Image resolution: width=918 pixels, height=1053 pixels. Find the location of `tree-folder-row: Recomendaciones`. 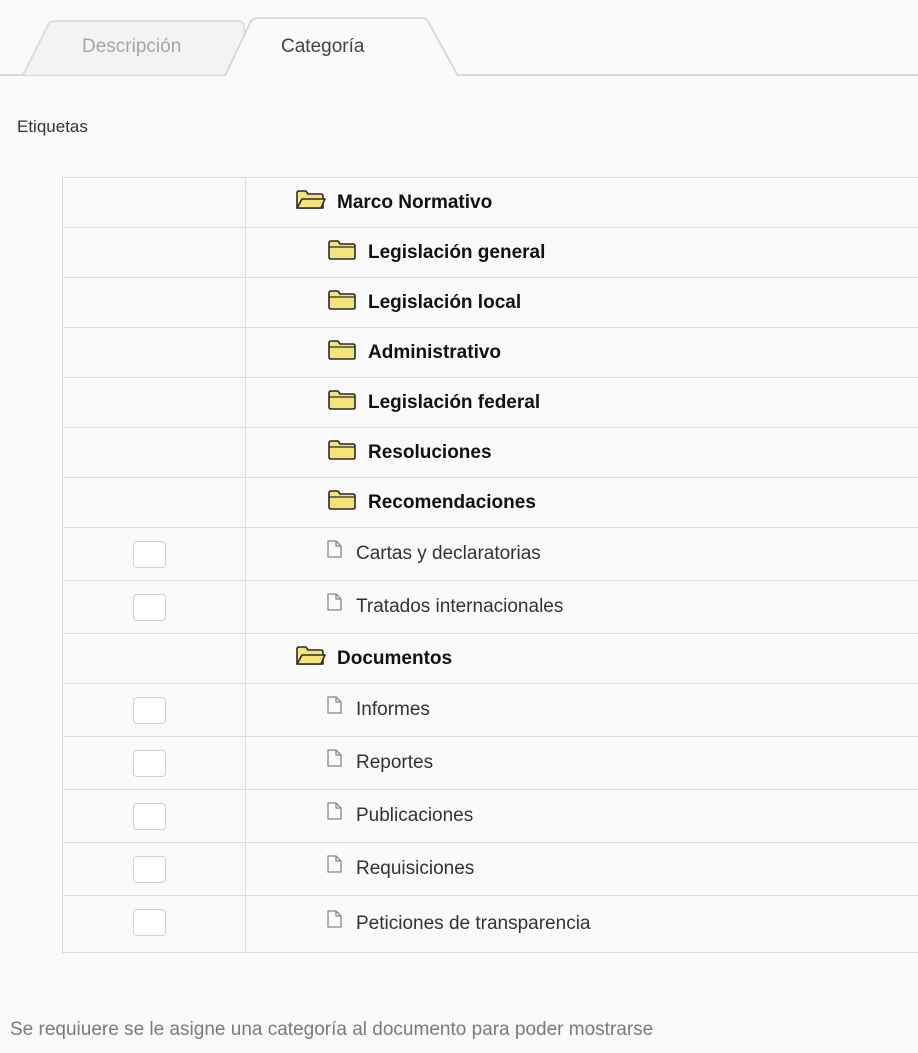

tree-folder-row: Recomendaciones is located at coordinates (490, 503).